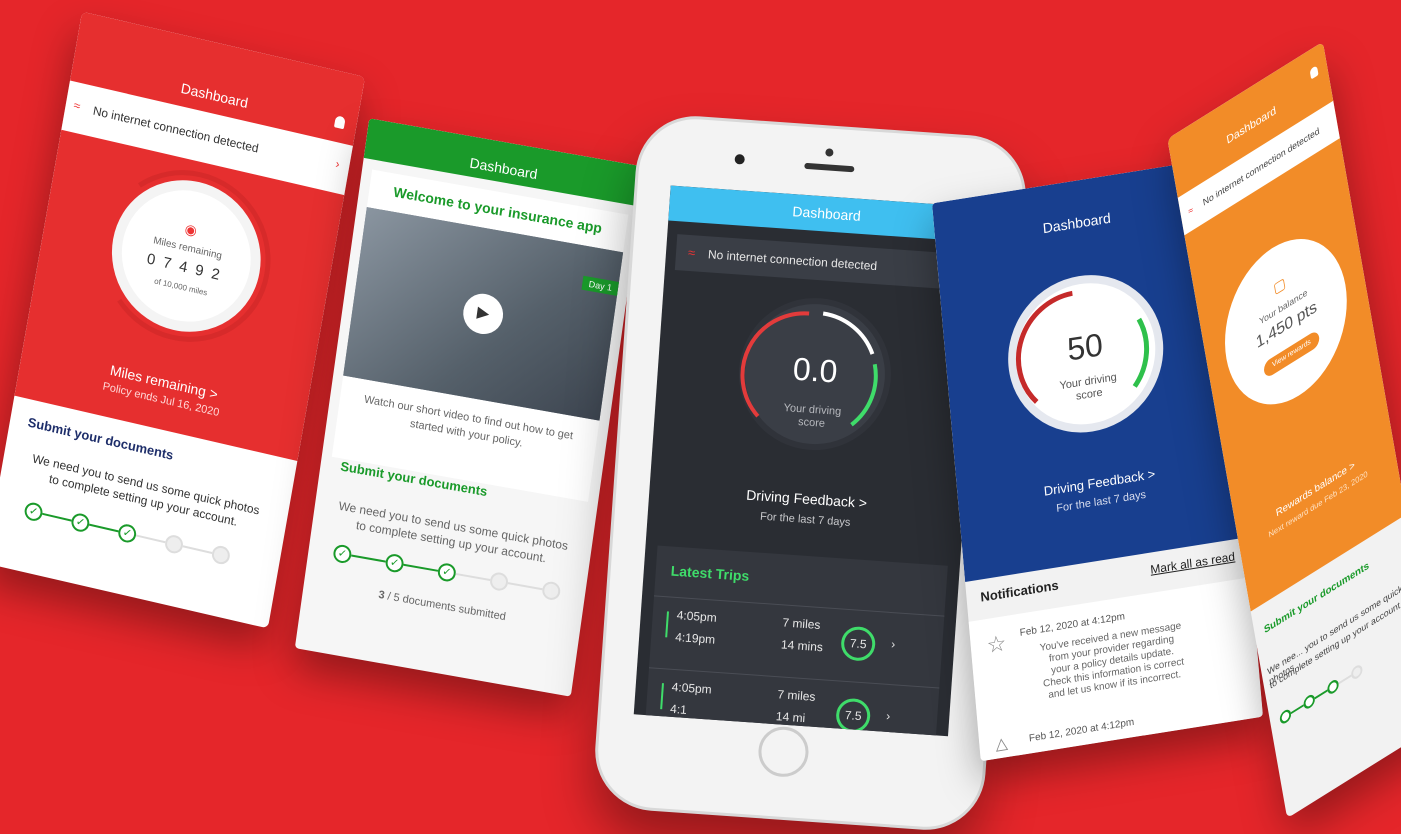 Image resolution: width=1401 pixels, height=834 pixels. What do you see at coordinates (678, 709) in the screenshot?
I see `trip-end: 4:1` at bounding box center [678, 709].